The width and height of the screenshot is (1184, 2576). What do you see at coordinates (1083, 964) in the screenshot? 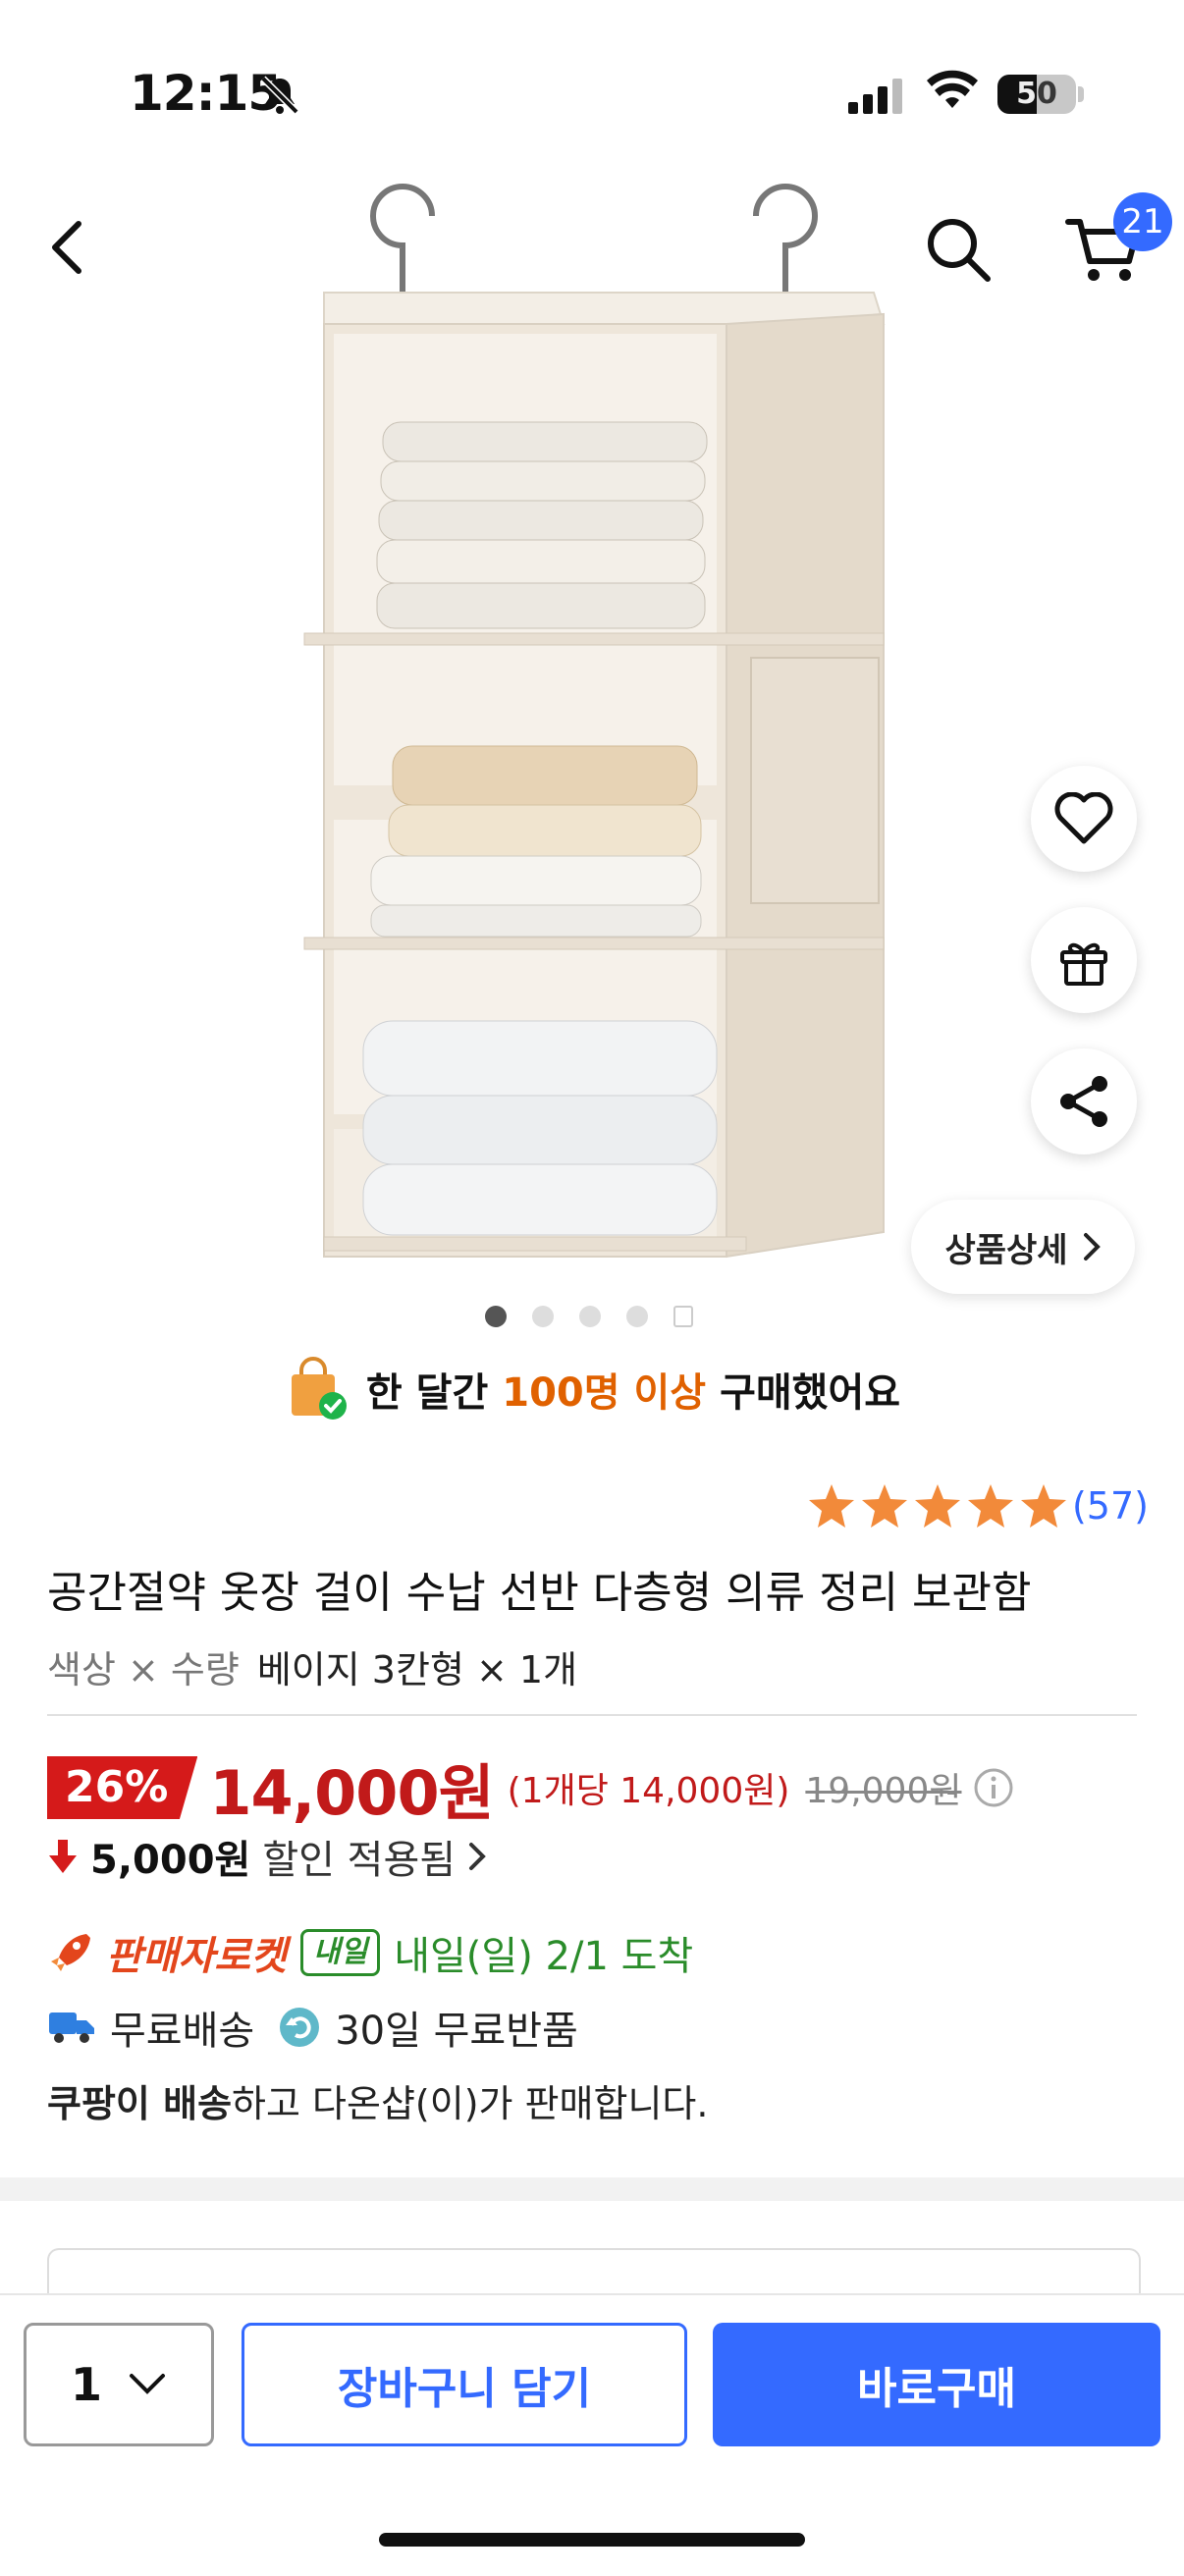
I see `gift-icon` at bounding box center [1083, 964].